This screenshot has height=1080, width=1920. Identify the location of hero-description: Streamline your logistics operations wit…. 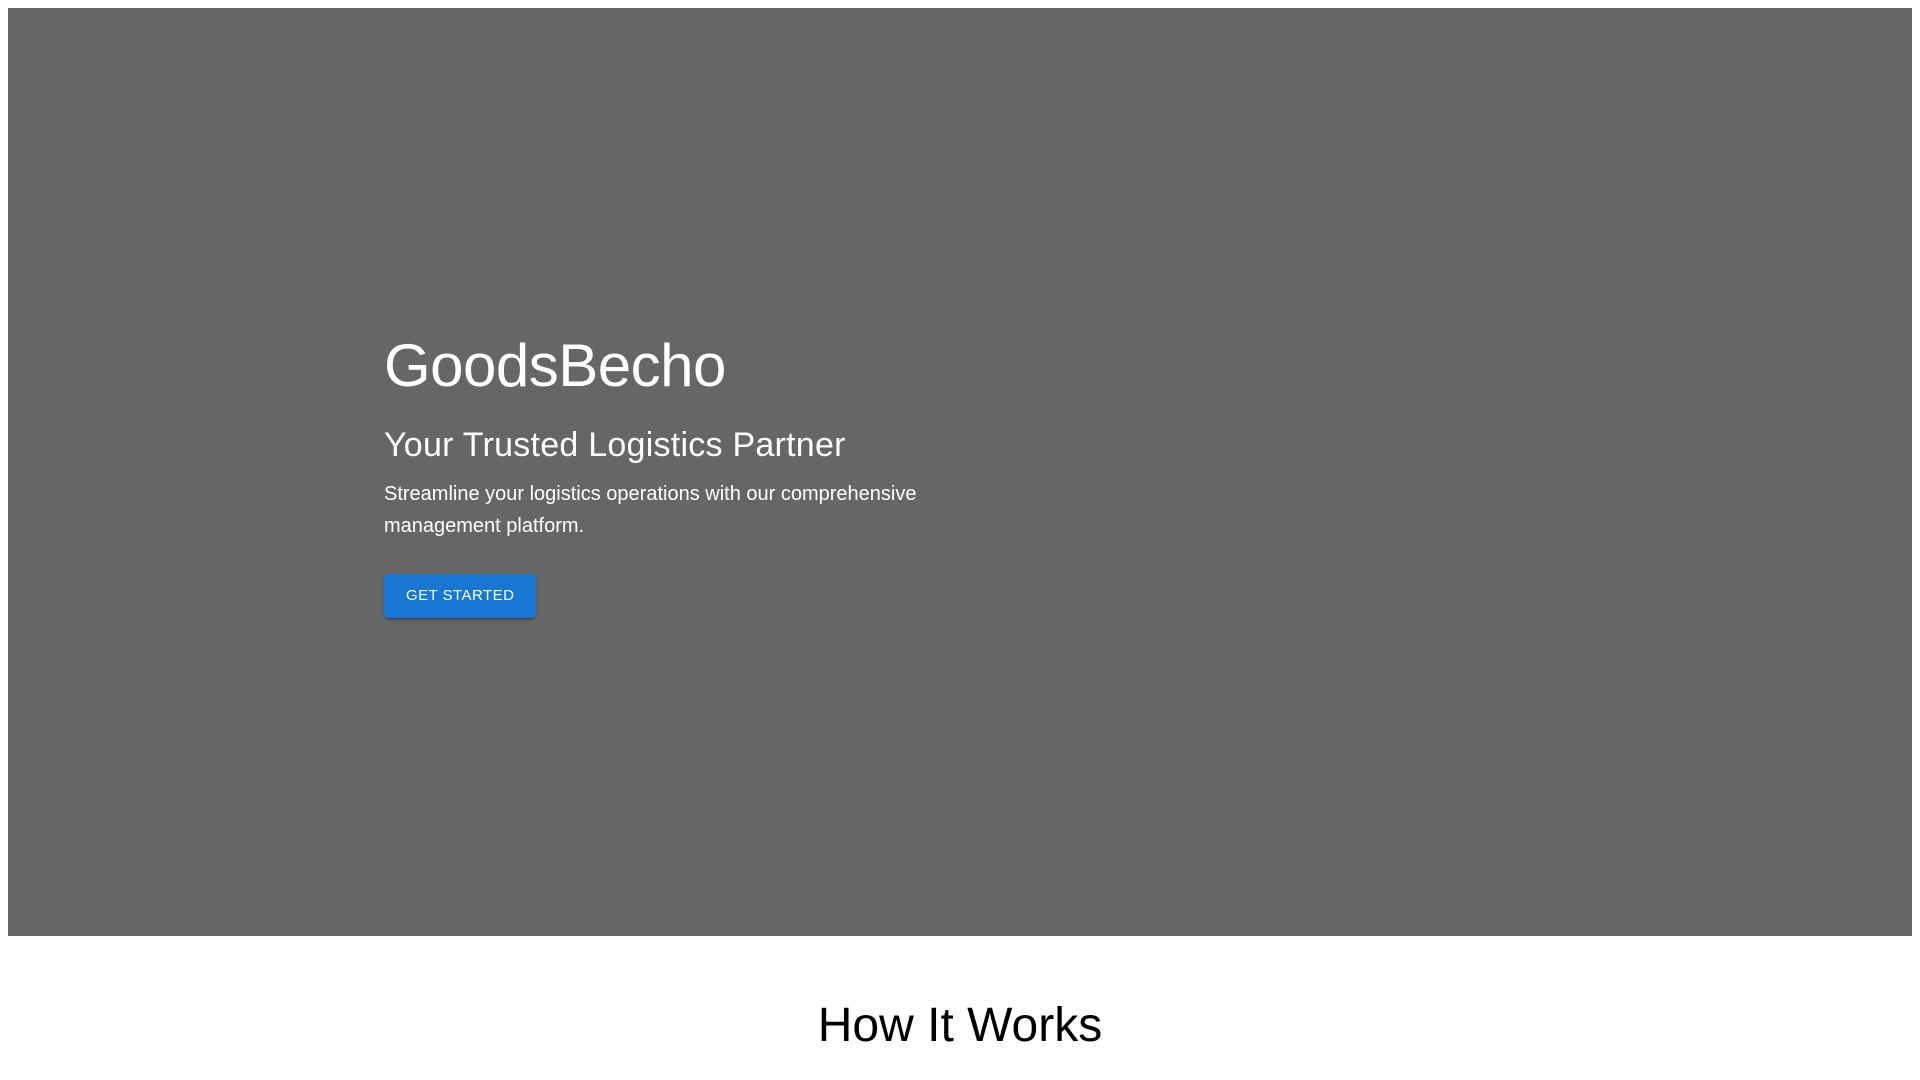
(650, 510).